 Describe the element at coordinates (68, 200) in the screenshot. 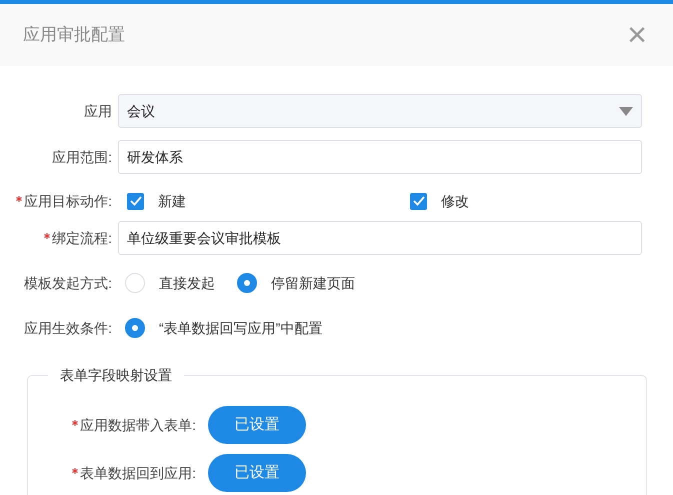

I see `field-label: 应用目标动作:` at that location.